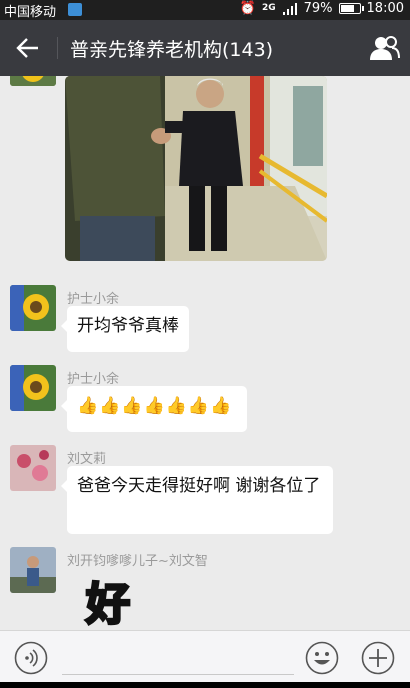 This screenshot has width=410, height=688. Describe the element at coordinates (172, 50) in the screenshot. I see `chat-title: 普亲先锋养老机构(143)` at that location.